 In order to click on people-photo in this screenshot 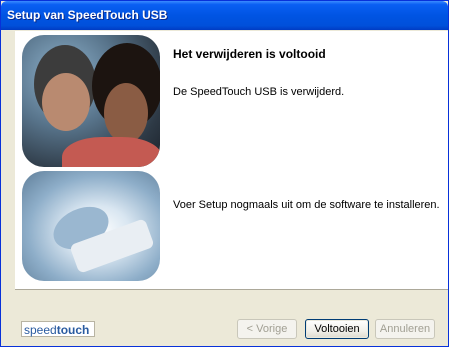, I will do `click(91, 101)`.